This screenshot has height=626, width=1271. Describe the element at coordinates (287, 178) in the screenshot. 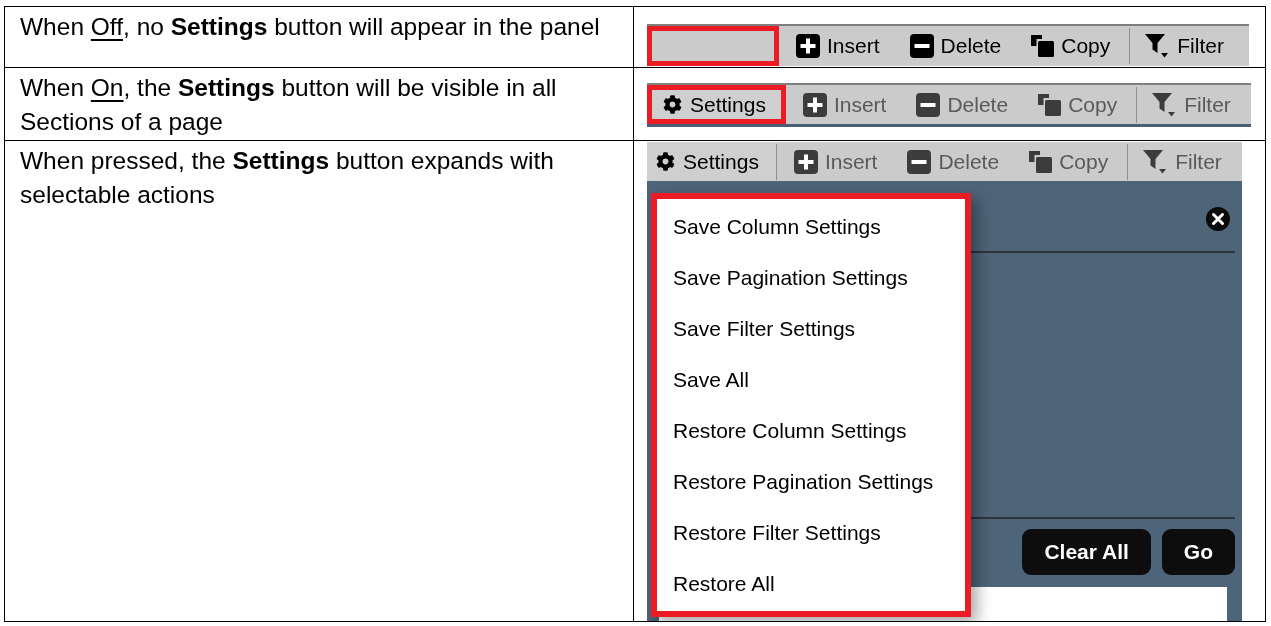

I see `description-text: When pressed, the Settings button expands with selectable actions` at that location.